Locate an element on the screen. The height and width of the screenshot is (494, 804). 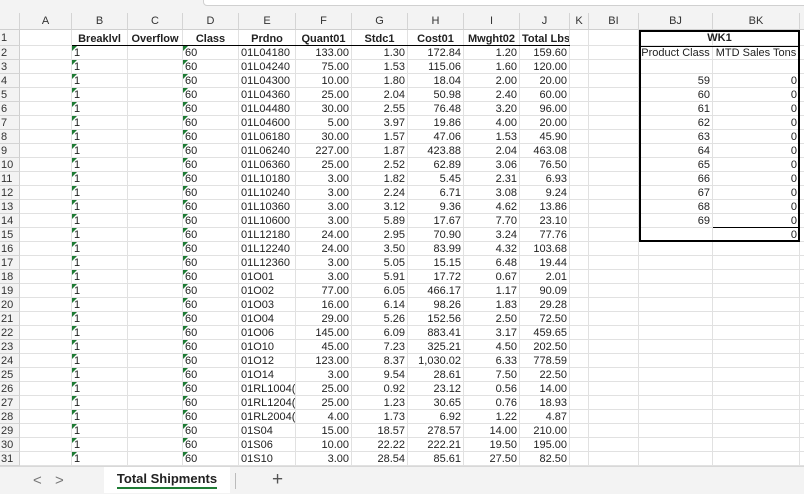
summary-title: WK1 is located at coordinates (719, 38).